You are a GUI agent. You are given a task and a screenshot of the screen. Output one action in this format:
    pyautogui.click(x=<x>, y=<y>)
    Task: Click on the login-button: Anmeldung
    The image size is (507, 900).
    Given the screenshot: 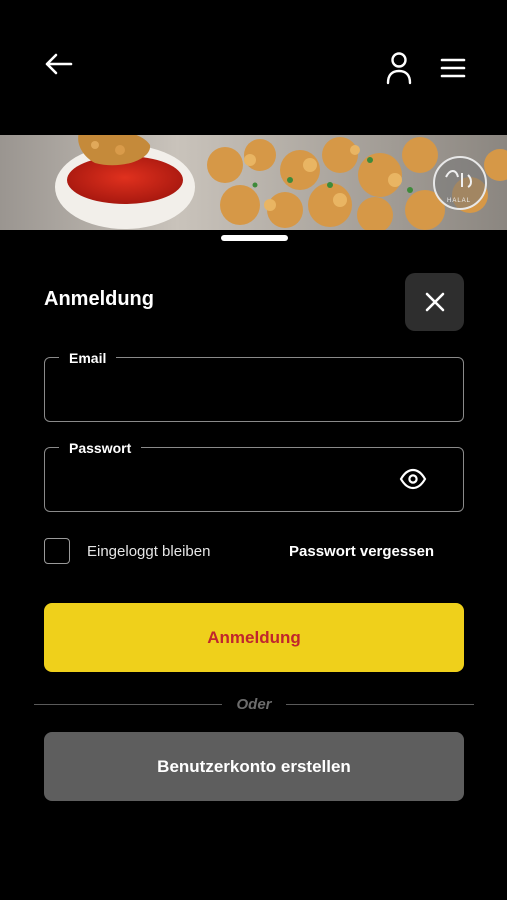 What is the action you would take?
    pyautogui.click(x=254, y=637)
    